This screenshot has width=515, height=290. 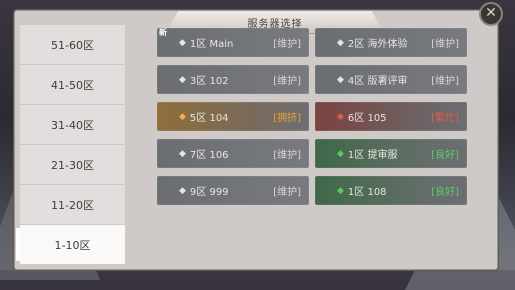 I want to click on server-name: 2区 海外体验, so click(x=377, y=44).